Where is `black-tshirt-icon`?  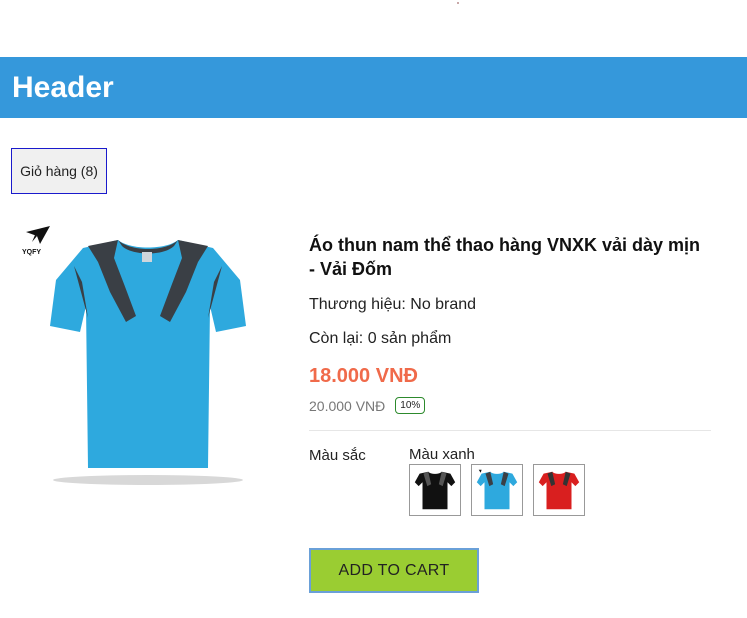
black-tshirt-icon is located at coordinates (435, 490).